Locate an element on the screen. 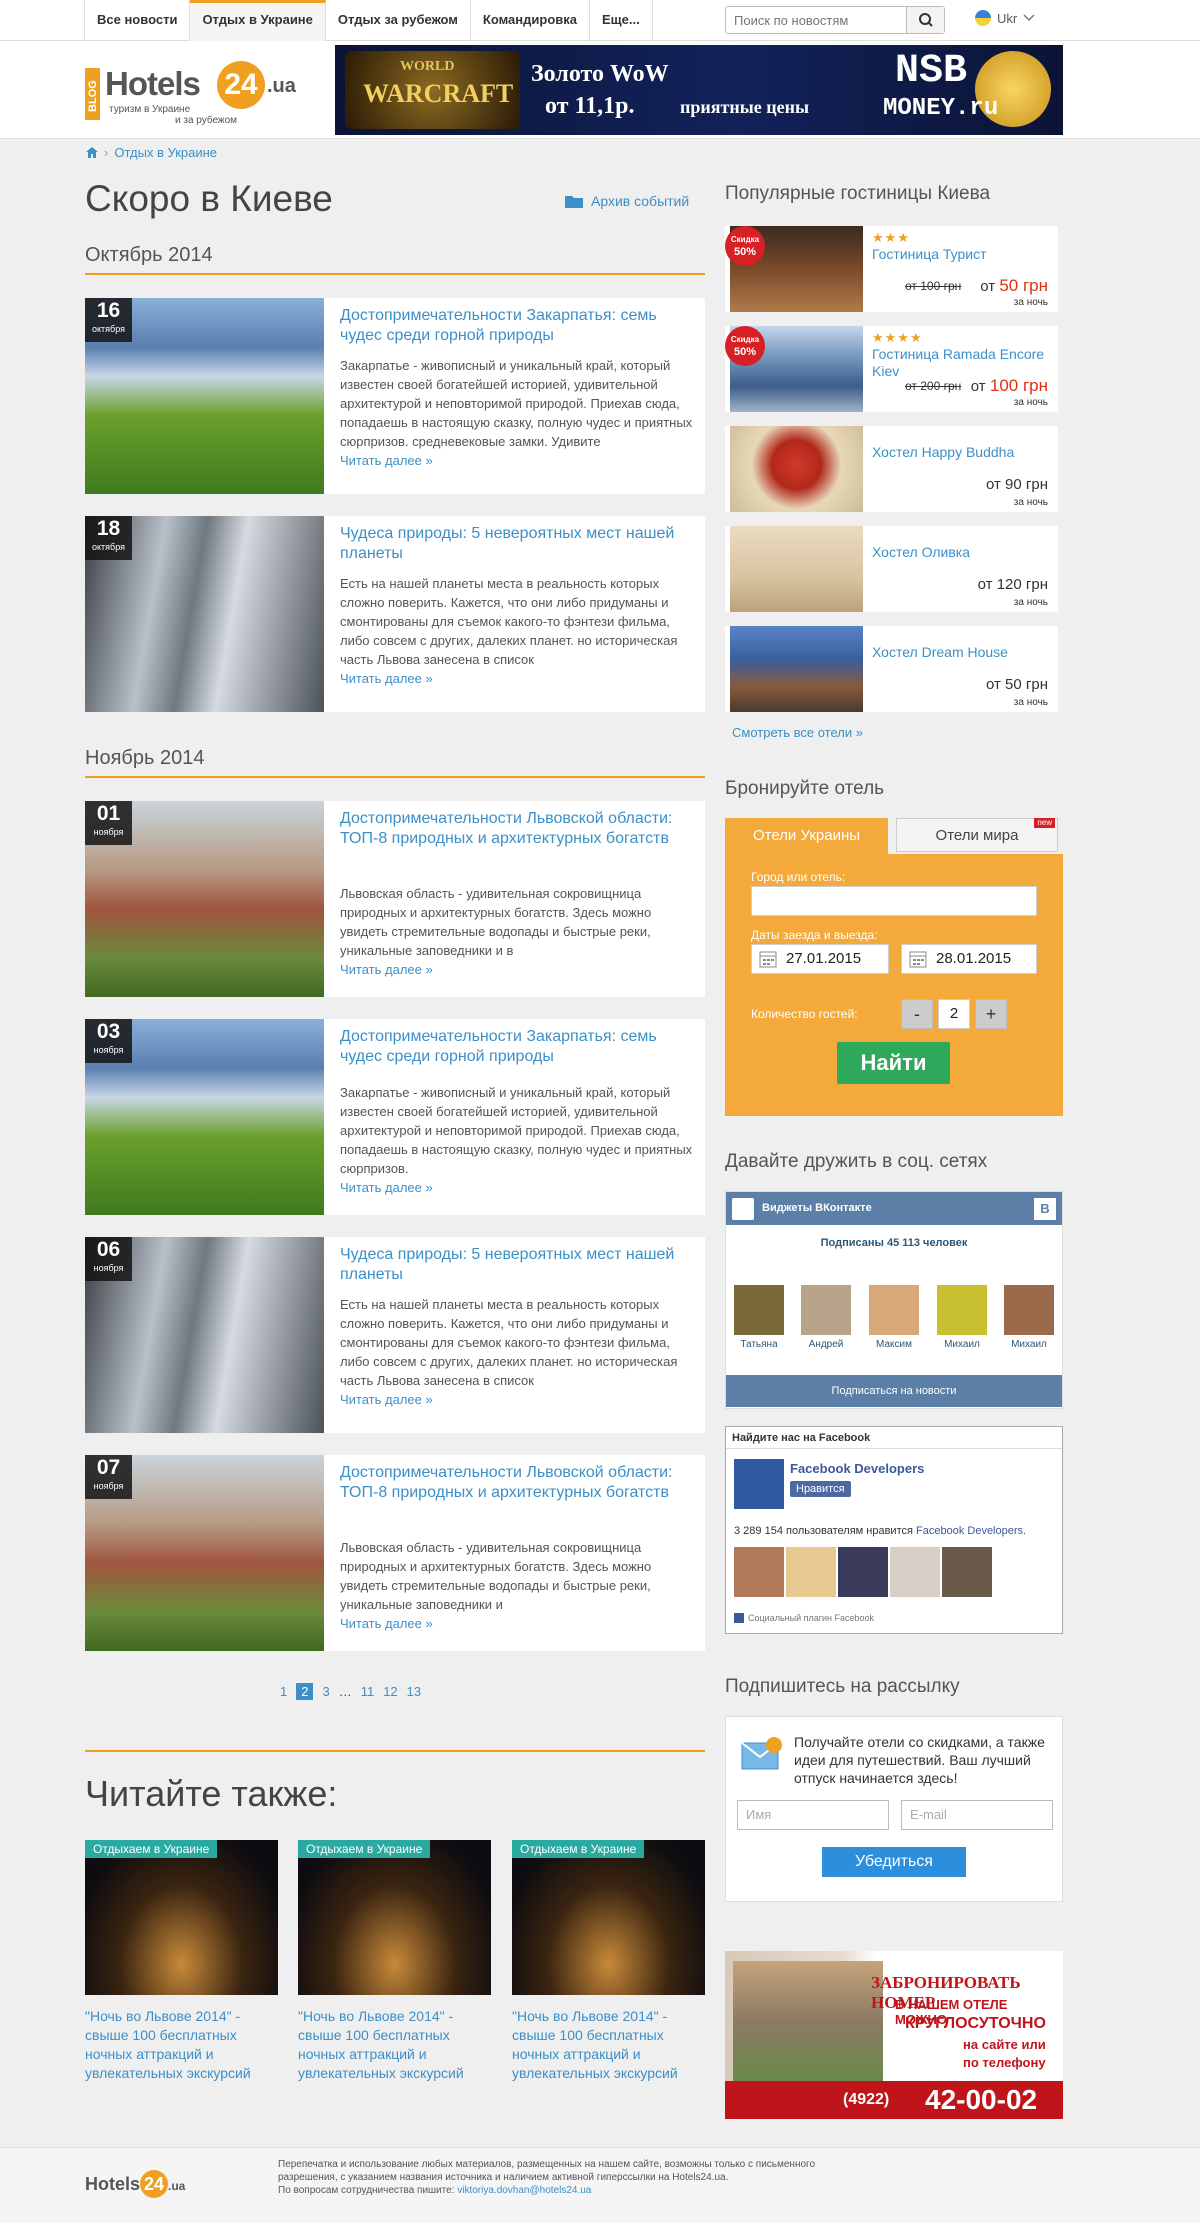  hotel-card: Хостел Оливка от 120 грн за ночь is located at coordinates (891, 569).